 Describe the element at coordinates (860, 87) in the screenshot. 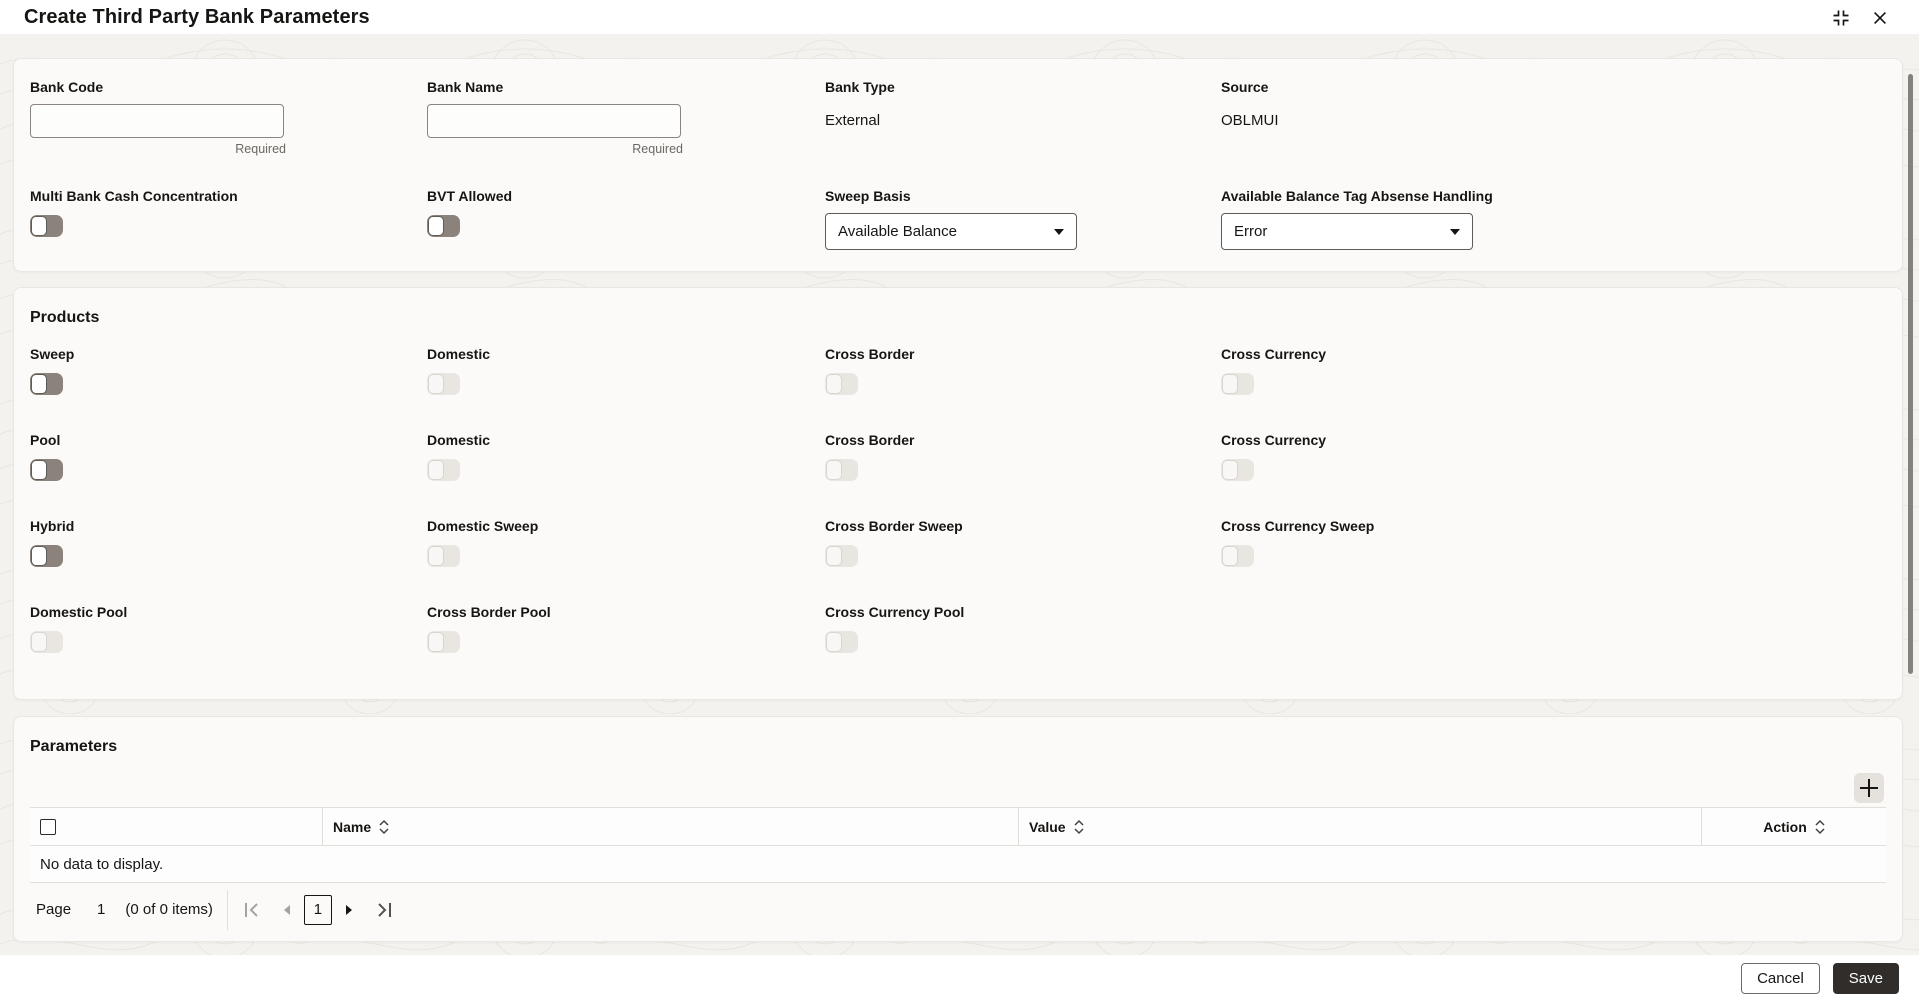

I see `bank-type-label: Bank Type` at that location.